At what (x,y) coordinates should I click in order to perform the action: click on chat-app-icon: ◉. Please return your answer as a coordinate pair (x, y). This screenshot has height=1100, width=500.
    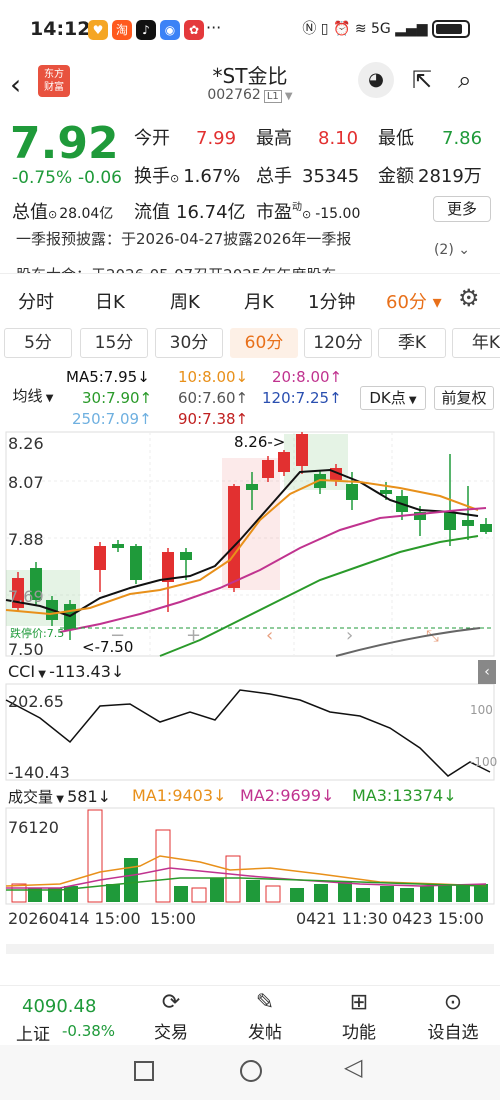
    Looking at the image, I should click on (170, 30).